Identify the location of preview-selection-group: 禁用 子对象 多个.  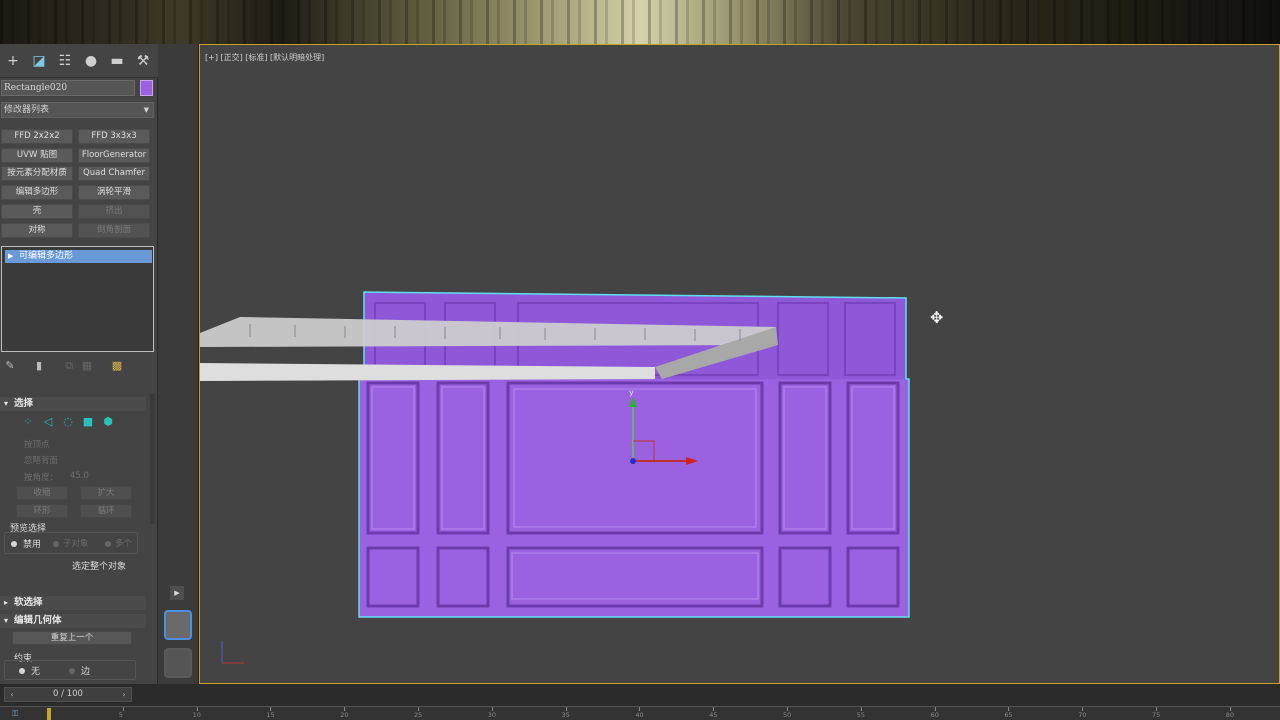
(71, 543).